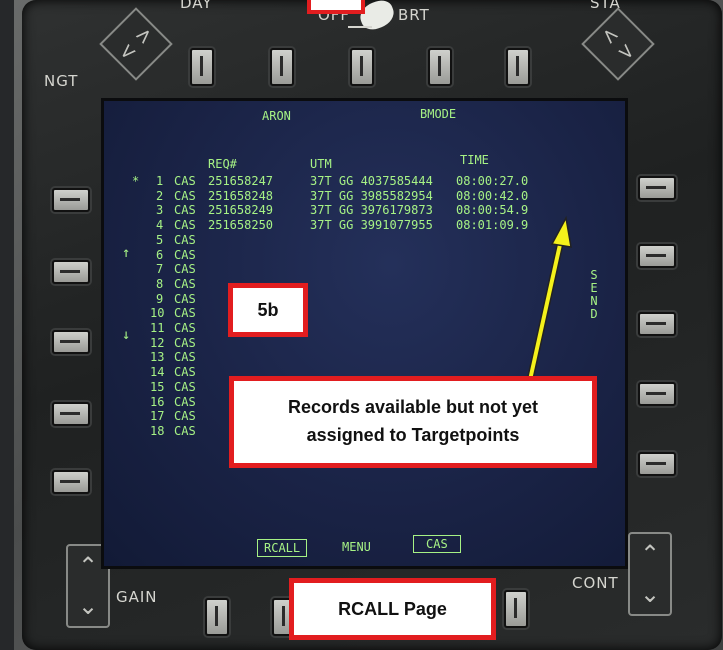 This screenshot has height=650, width=723. I want to click on step-callout: 5b, so click(268, 310).